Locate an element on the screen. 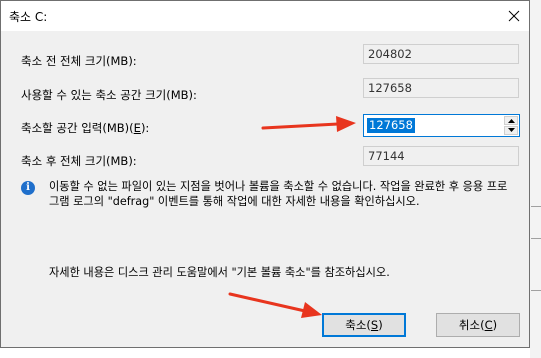  close-button is located at coordinates (514, 16).